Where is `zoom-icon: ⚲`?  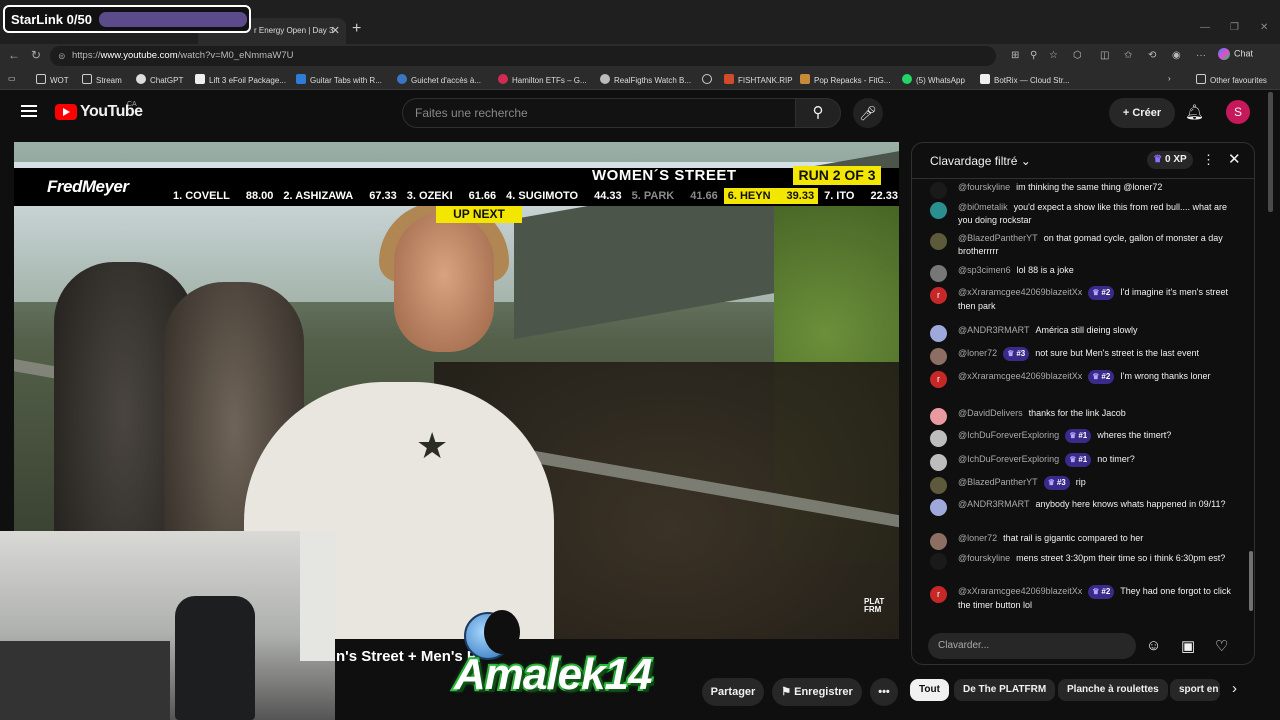 zoom-icon: ⚲ is located at coordinates (1033, 55).